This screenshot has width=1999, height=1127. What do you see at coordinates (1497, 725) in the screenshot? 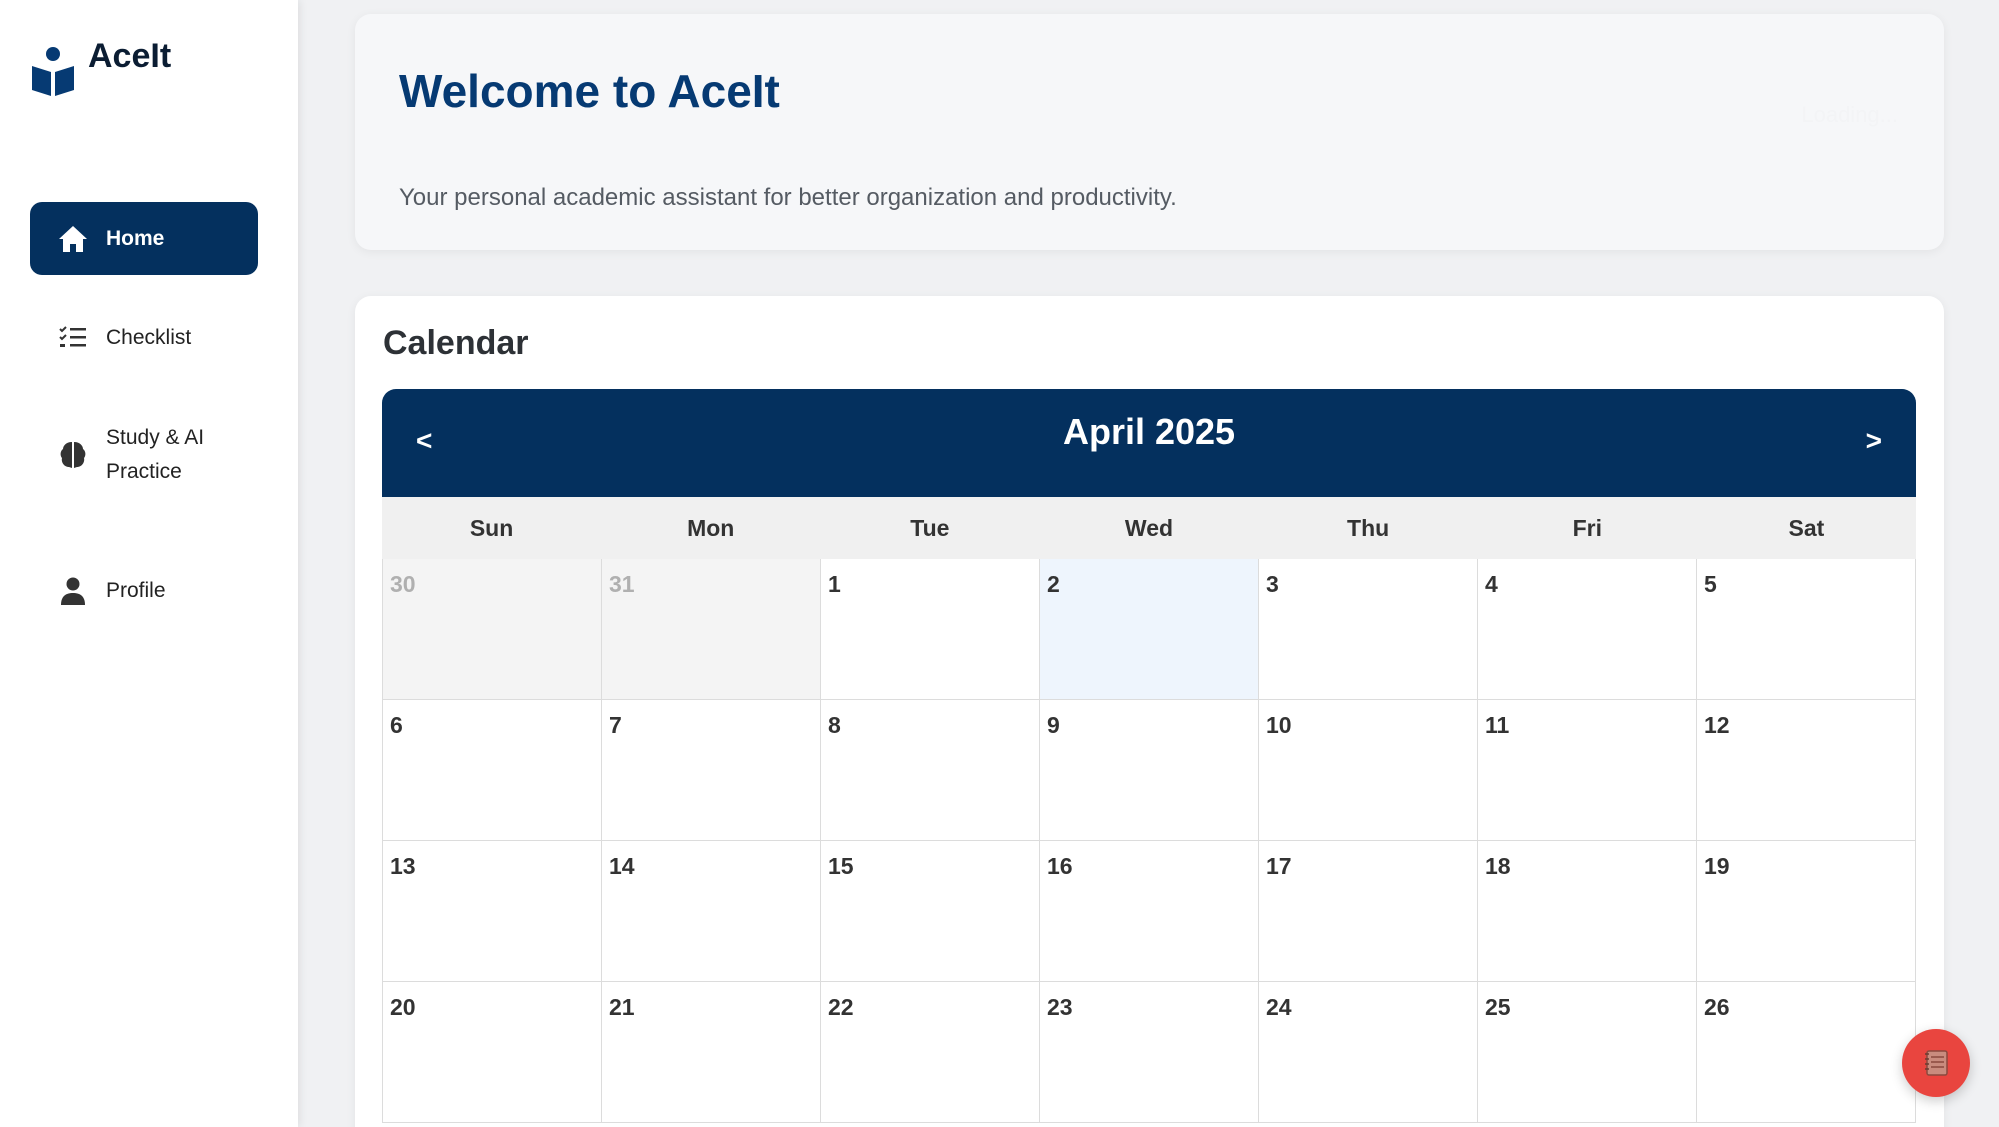
I see `day-number: 11` at bounding box center [1497, 725].